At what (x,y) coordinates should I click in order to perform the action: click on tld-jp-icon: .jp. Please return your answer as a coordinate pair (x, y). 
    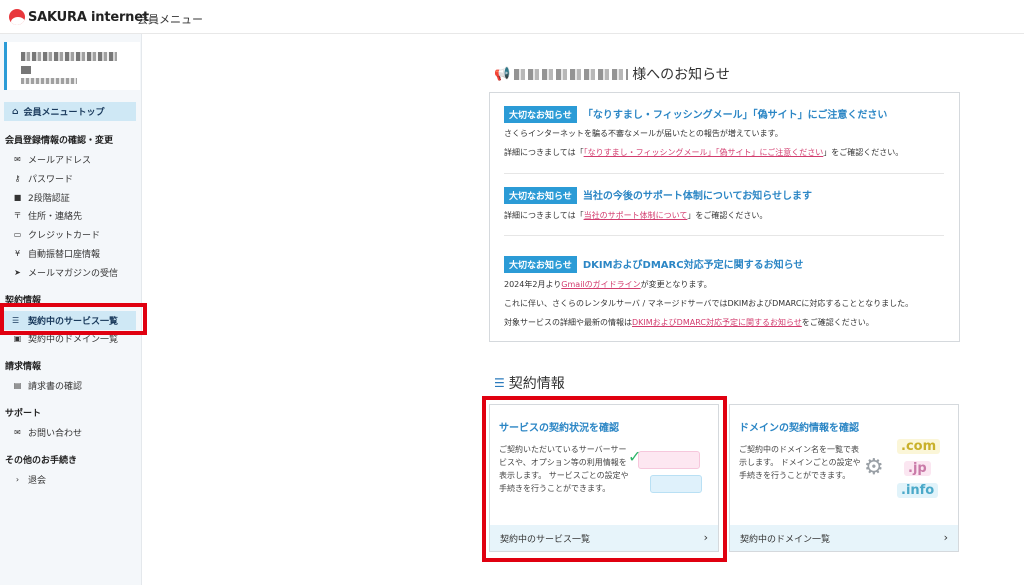
    Looking at the image, I should click on (917, 468).